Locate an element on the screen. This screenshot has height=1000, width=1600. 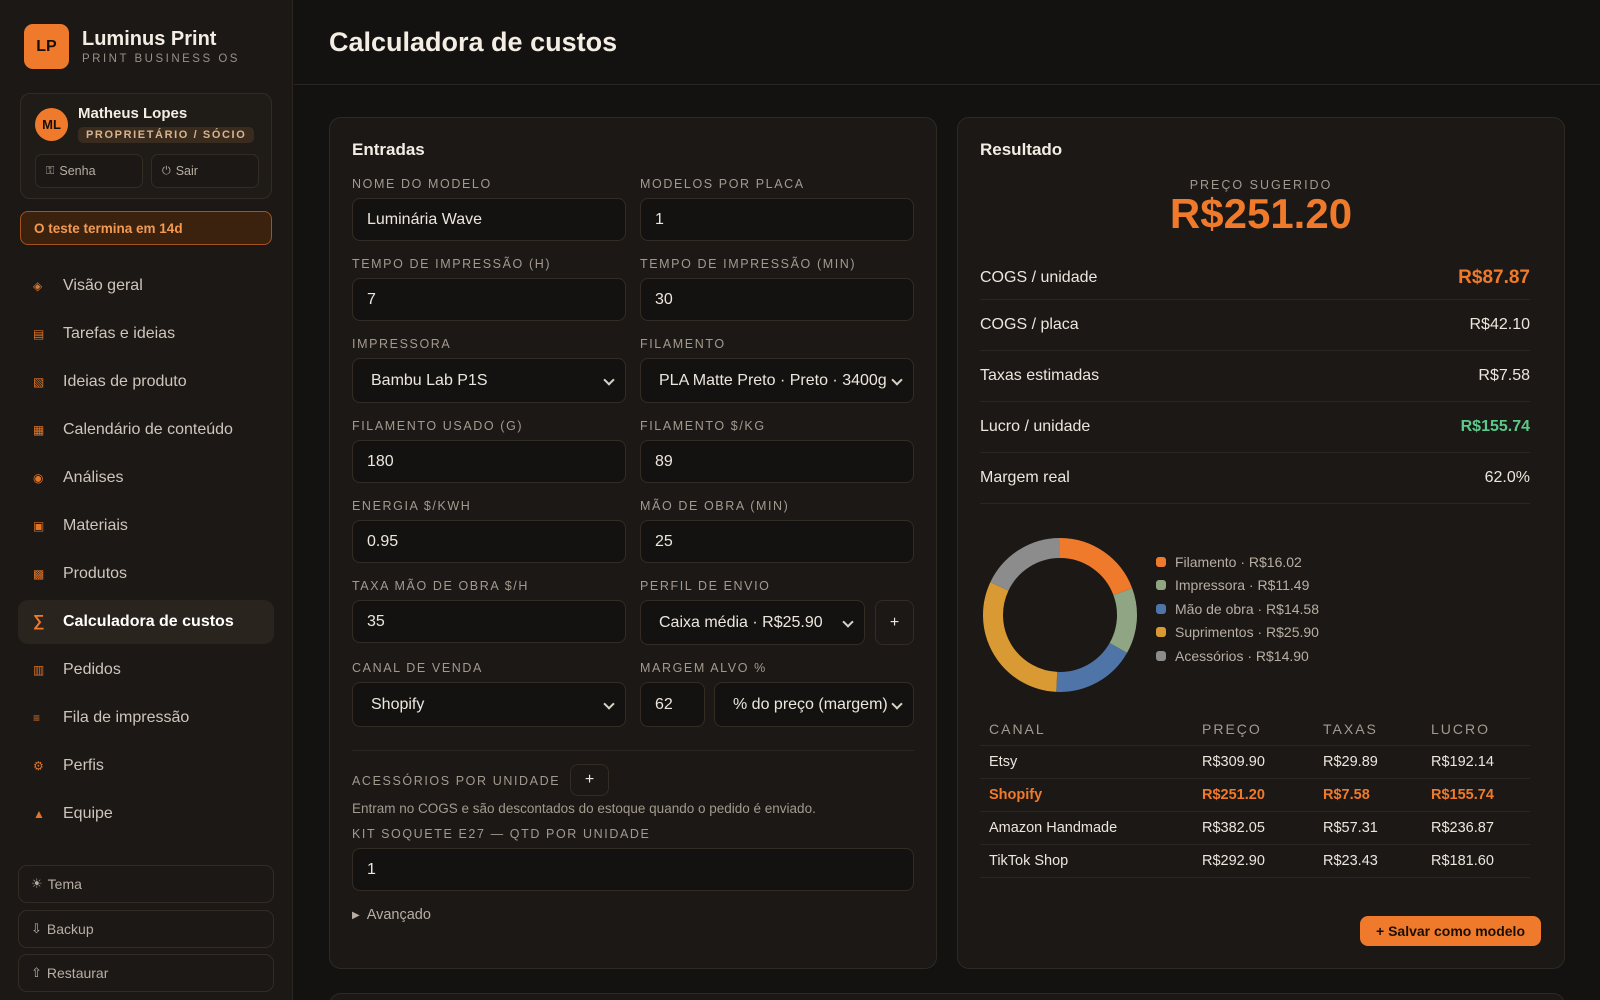
team-icon: ▲ is located at coordinates (39, 814).